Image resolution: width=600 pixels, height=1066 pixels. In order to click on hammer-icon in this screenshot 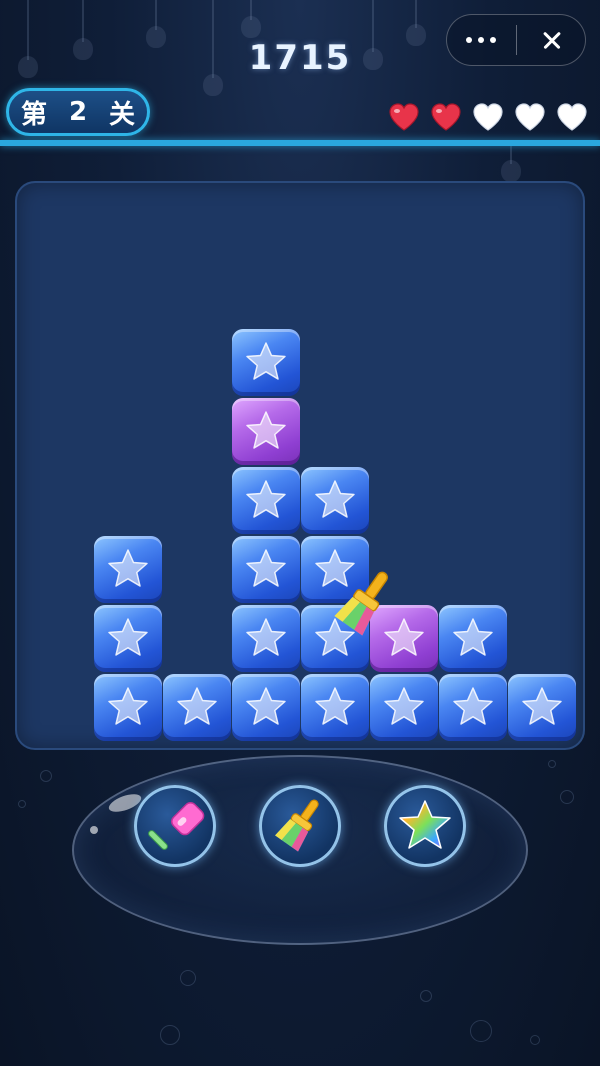, I will do `click(176, 826)`.